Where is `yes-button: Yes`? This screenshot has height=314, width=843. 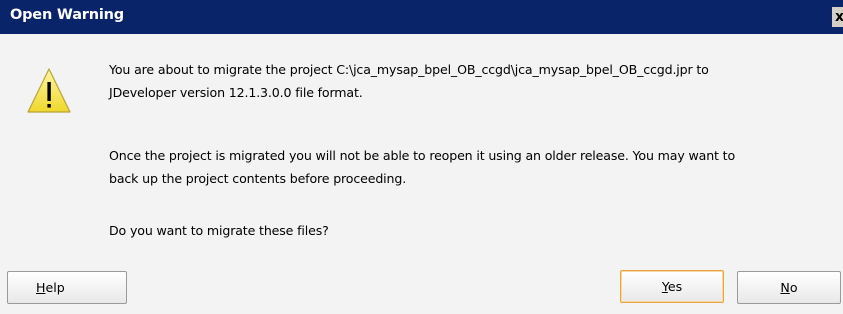
yes-button: Yes is located at coordinates (672, 286).